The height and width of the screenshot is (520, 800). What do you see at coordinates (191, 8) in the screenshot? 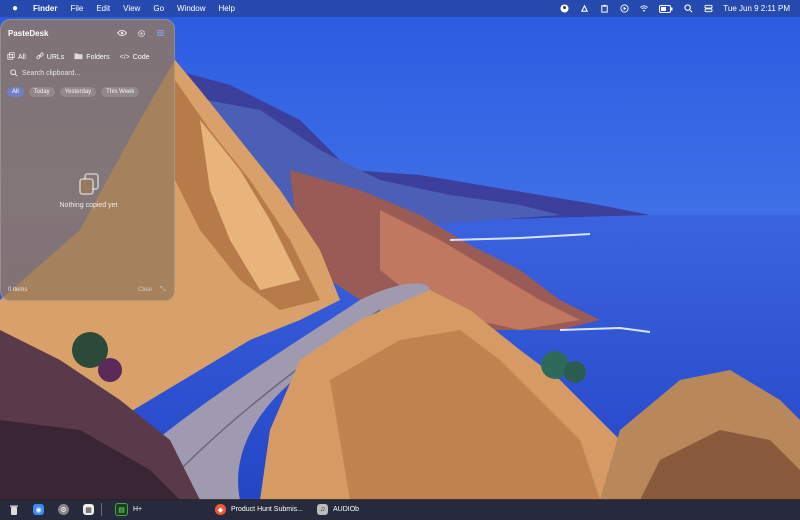
I see `menu-window: Window` at bounding box center [191, 8].